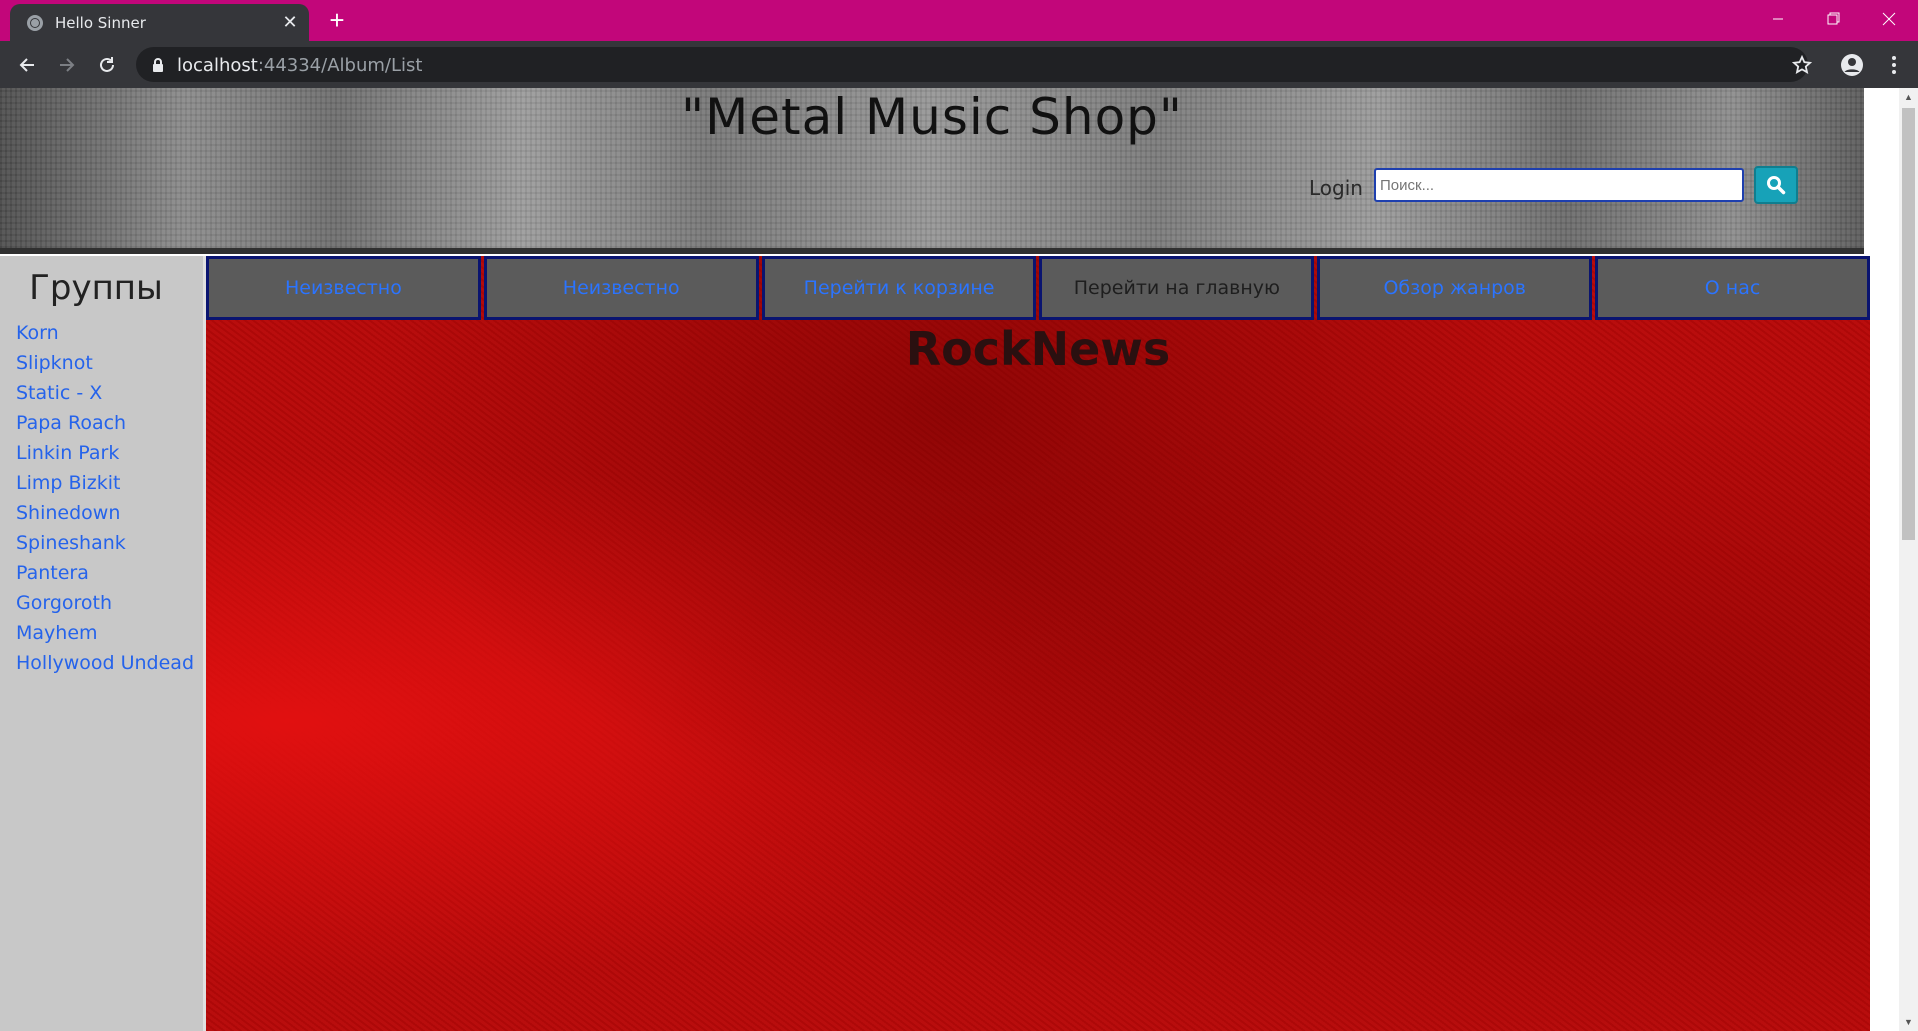 This screenshot has width=1918, height=1031. What do you see at coordinates (105, 603) in the screenshot?
I see `band-link: Gorgoroth` at bounding box center [105, 603].